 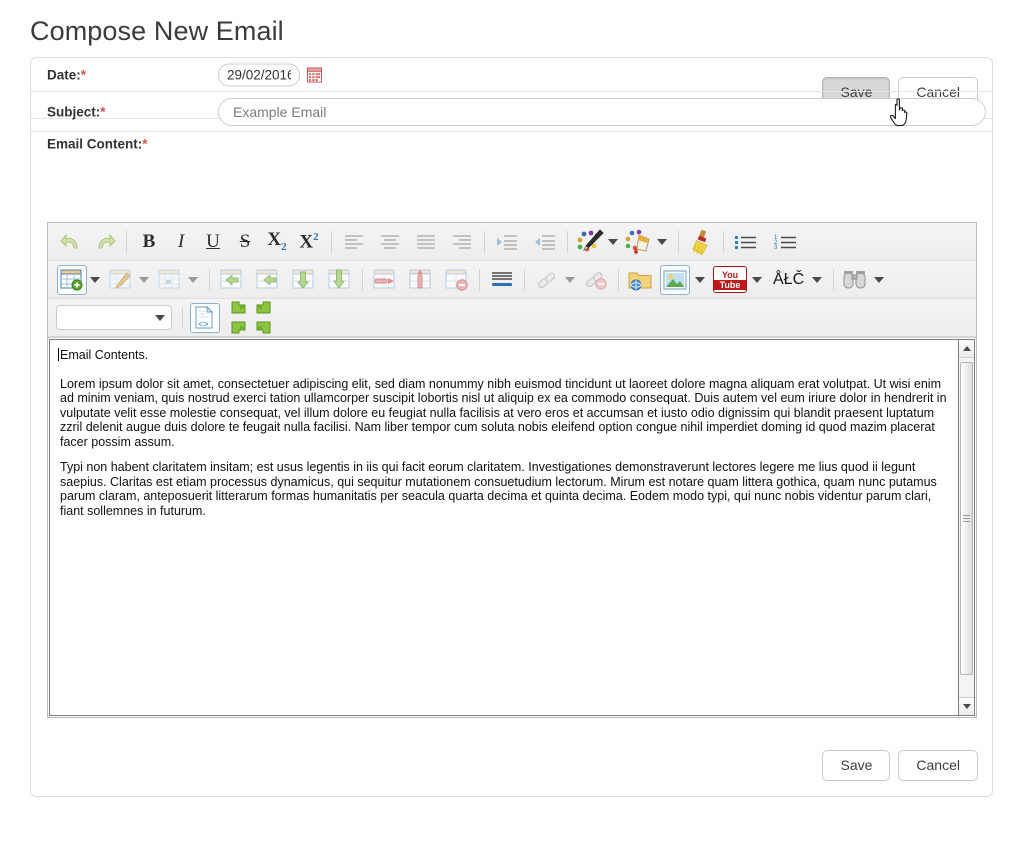 What do you see at coordinates (286, 280) in the screenshot?
I see `table-insert-group` at bounding box center [286, 280].